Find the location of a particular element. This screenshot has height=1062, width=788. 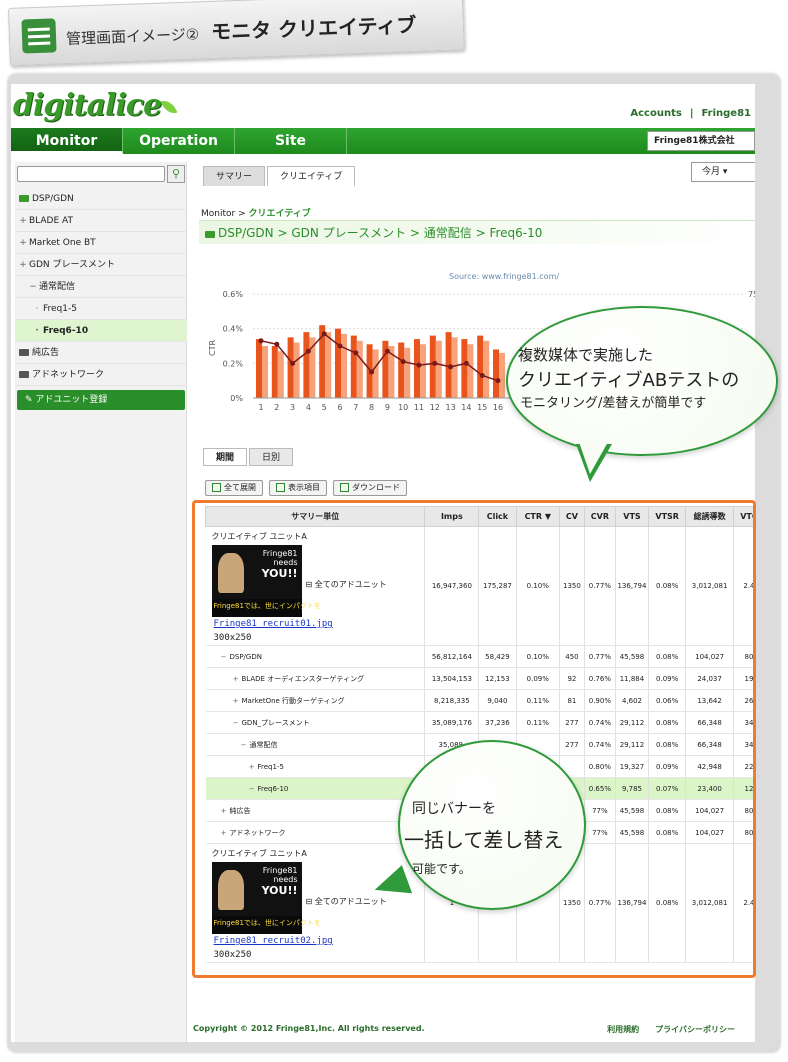

title-banner: 管理画面イメージ② モニタ クリエイティブ is located at coordinates (236, 33).